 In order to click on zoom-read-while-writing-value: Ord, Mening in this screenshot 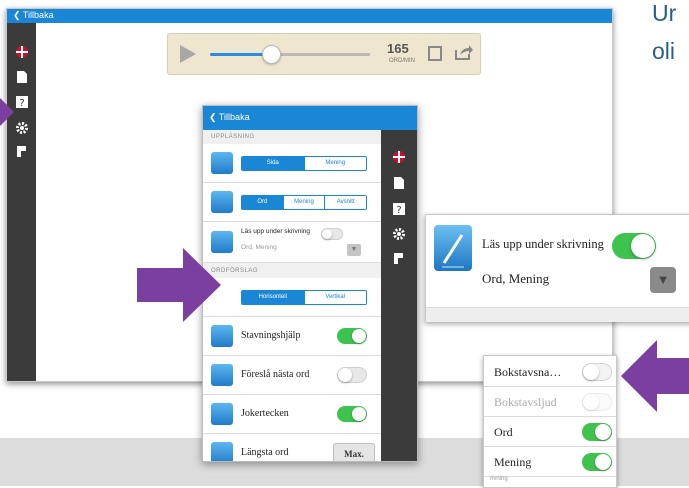, I will do `click(516, 278)`.